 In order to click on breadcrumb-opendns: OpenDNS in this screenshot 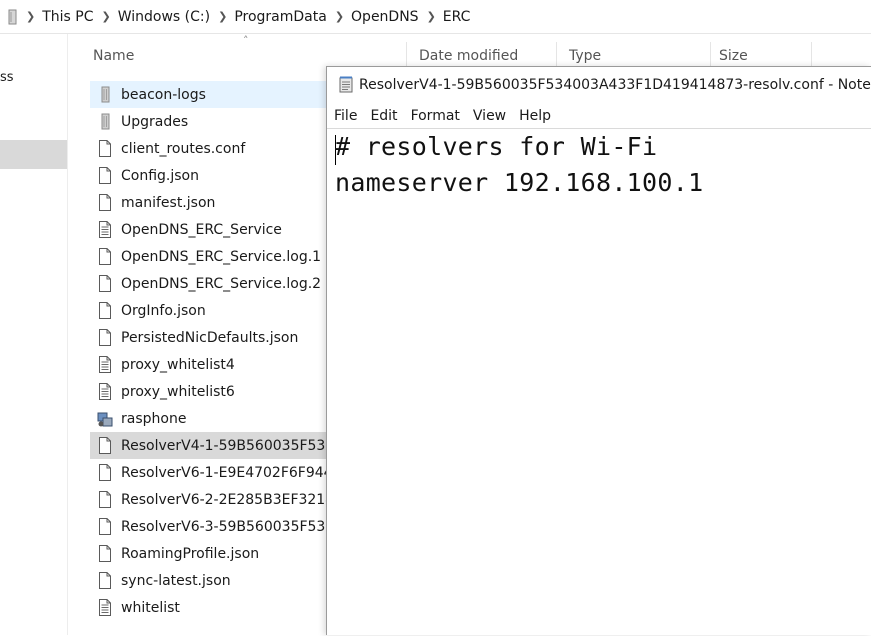, I will do `click(385, 17)`.